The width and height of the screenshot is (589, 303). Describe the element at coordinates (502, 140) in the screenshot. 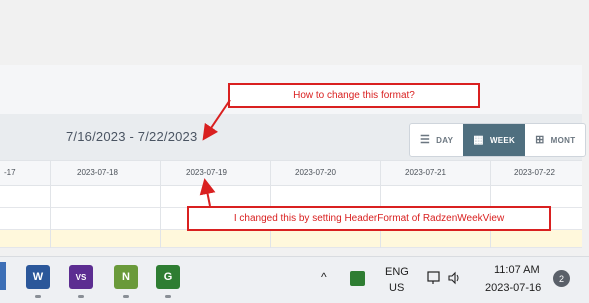

I see `view-week-label: WEEK` at that location.